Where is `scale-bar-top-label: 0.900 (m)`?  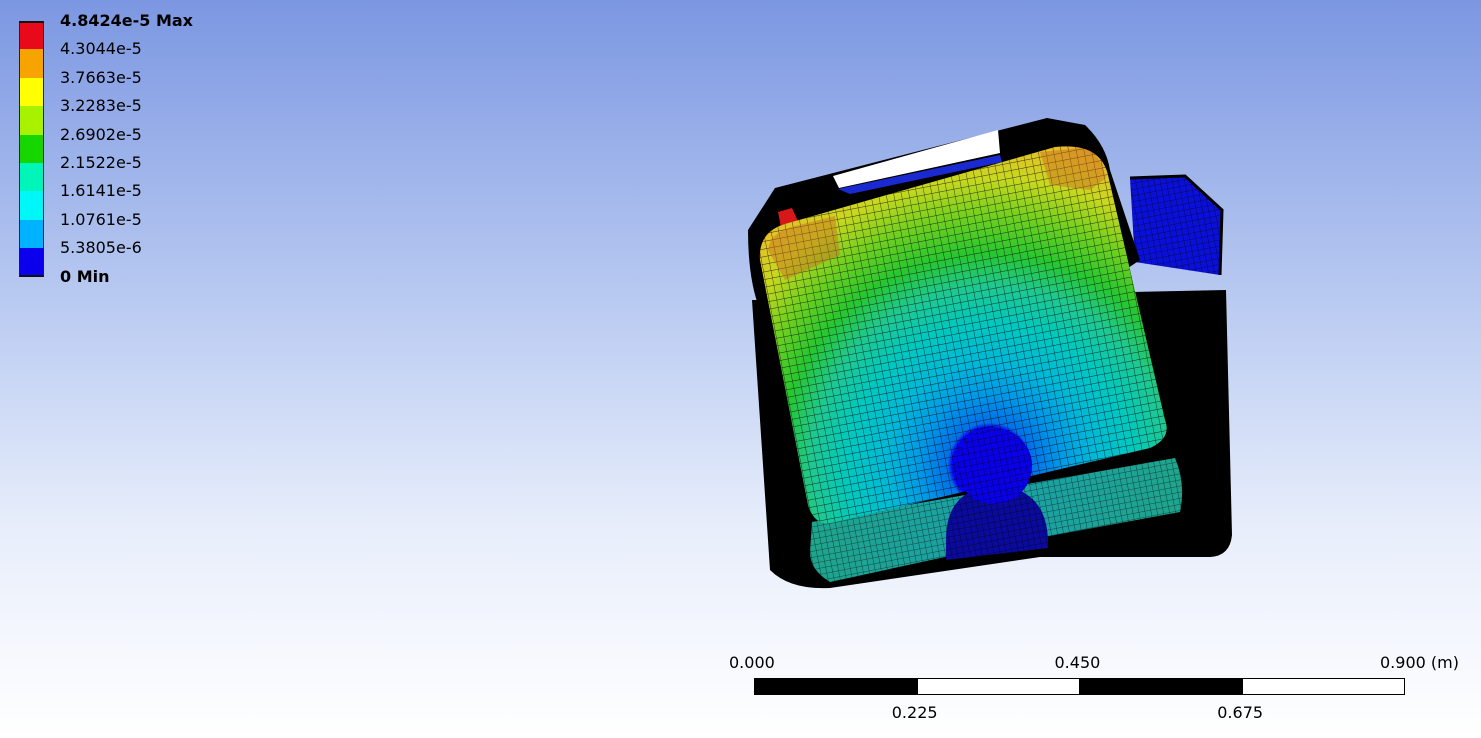
scale-bar-top-label: 0.900 (m) is located at coordinates (1419, 662).